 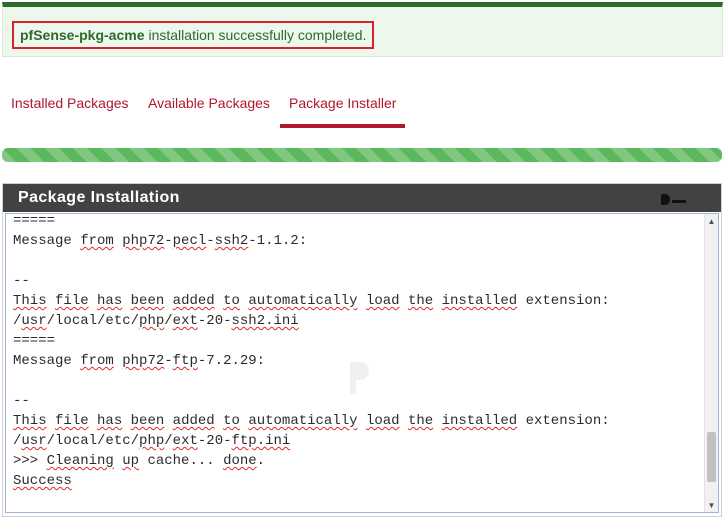 What do you see at coordinates (261, 461) in the screenshot?
I see `log-text: .` at bounding box center [261, 461].